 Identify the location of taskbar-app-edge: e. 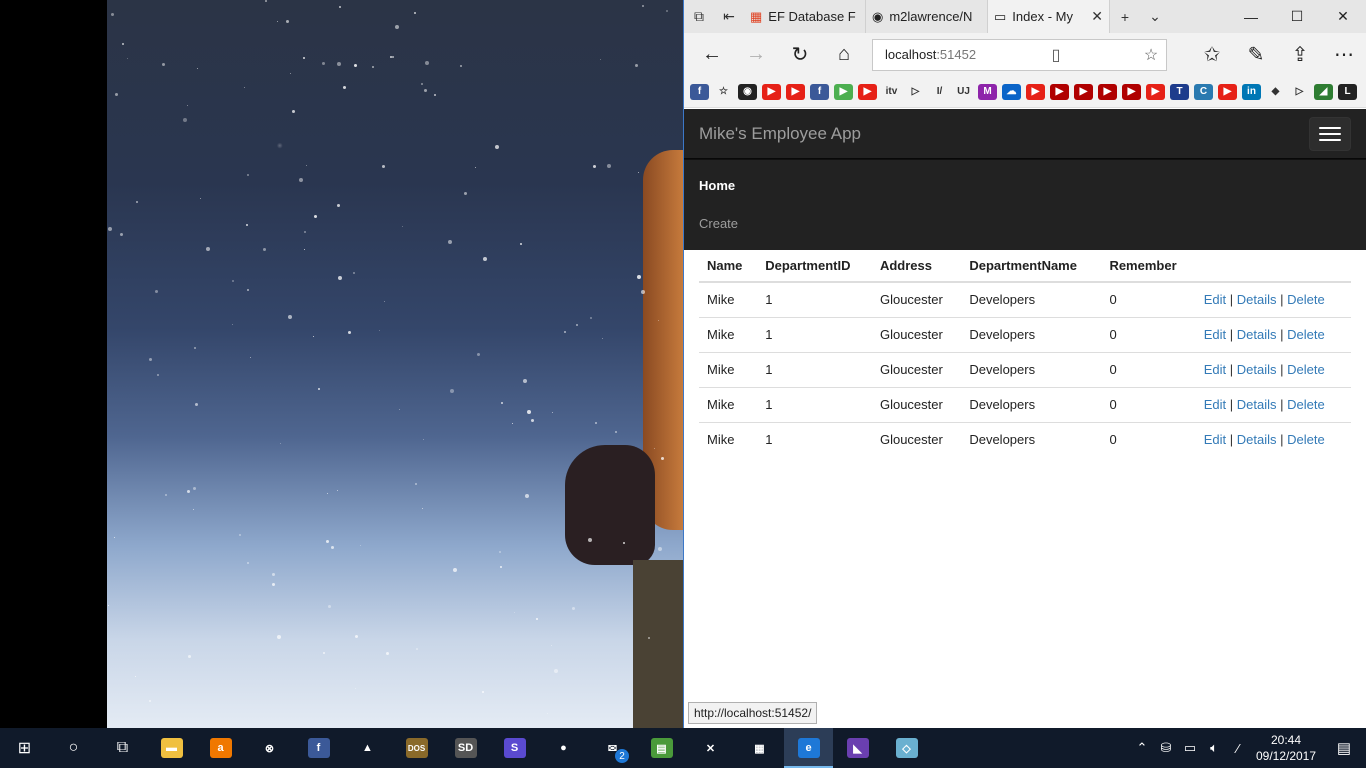
(808, 748).